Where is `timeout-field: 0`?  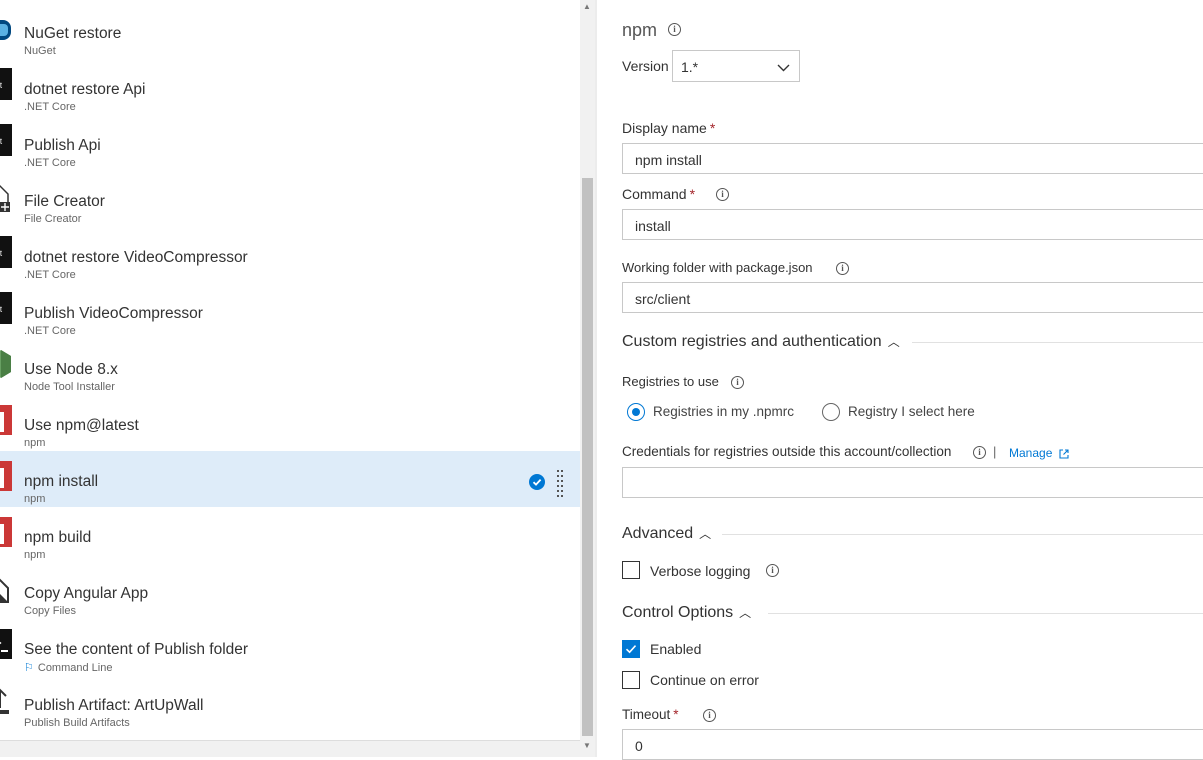 timeout-field: 0 is located at coordinates (912, 744).